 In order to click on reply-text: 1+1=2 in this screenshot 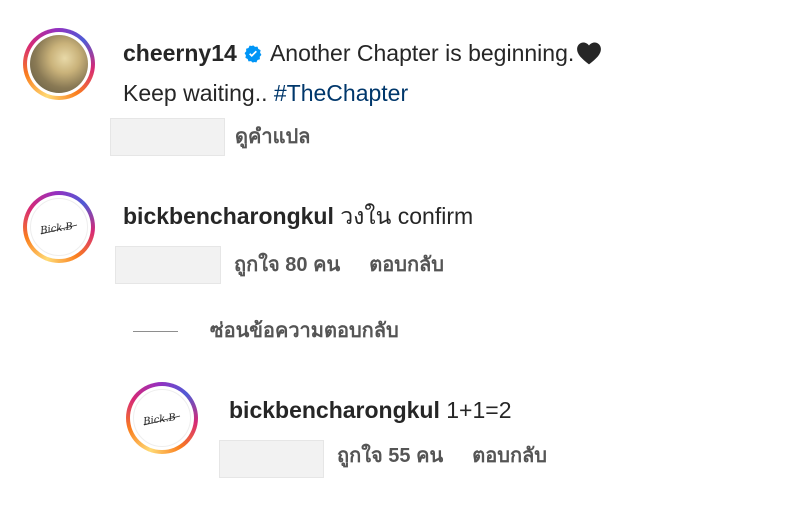, I will do `click(479, 410)`.